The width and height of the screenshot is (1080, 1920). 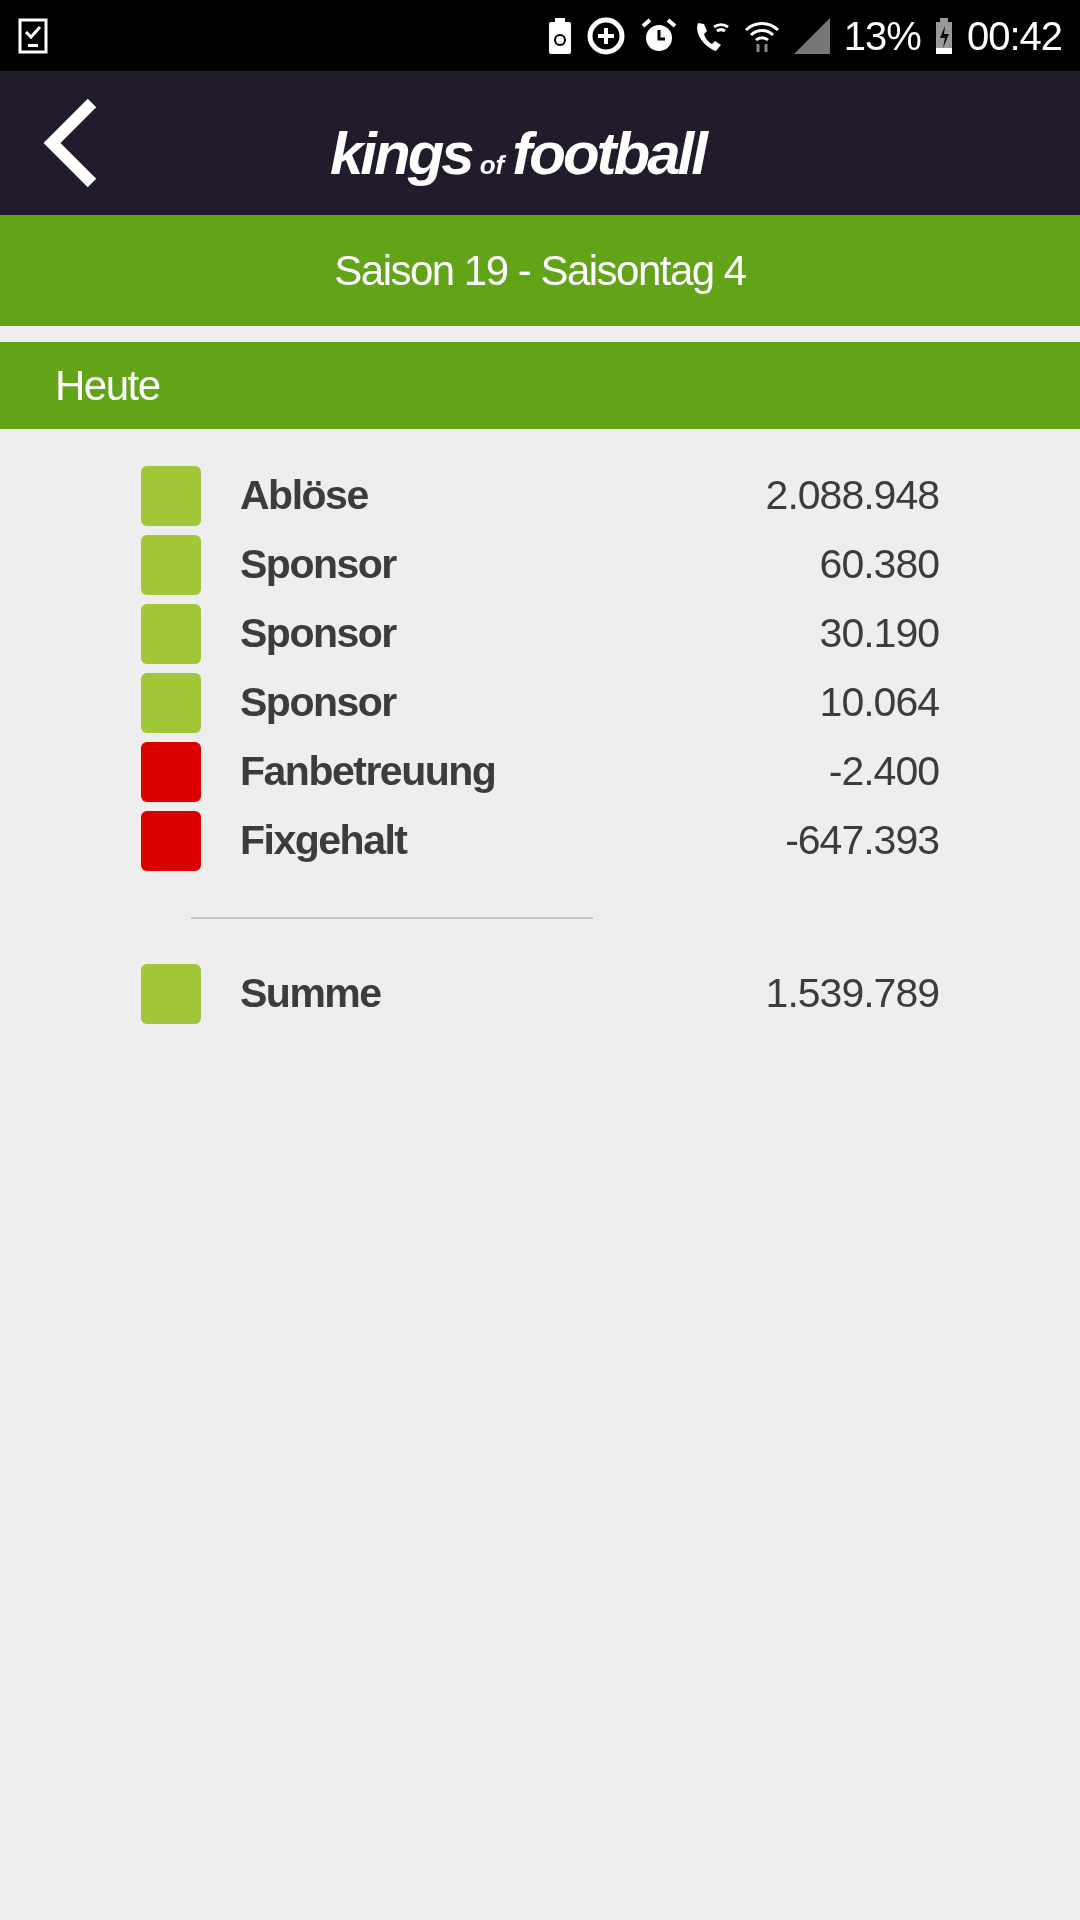 What do you see at coordinates (310, 993) in the screenshot?
I see `entry-label: Summe` at bounding box center [310, 993].